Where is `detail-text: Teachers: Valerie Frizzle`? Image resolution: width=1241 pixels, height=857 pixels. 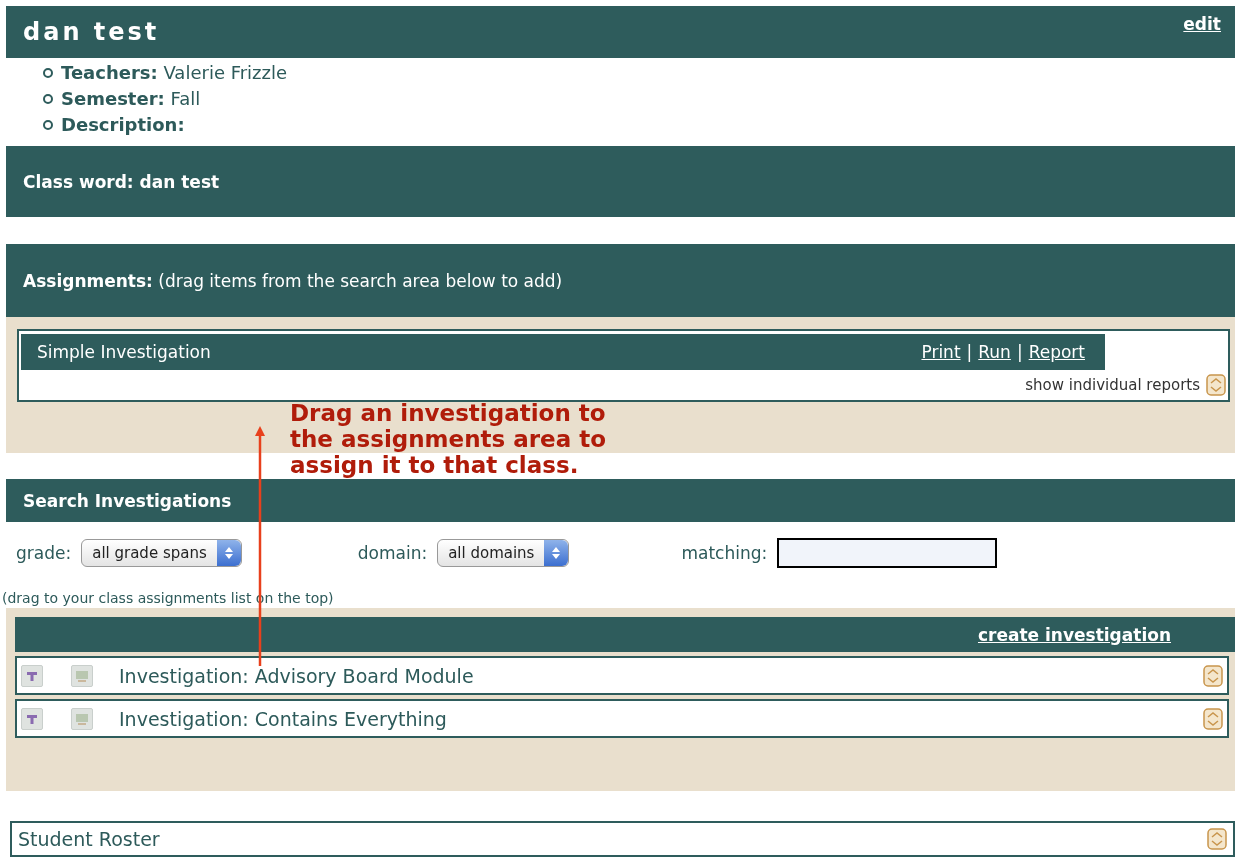 detail-text: Teachers: Valerie Frizzle is located at coordinates (174, 72).